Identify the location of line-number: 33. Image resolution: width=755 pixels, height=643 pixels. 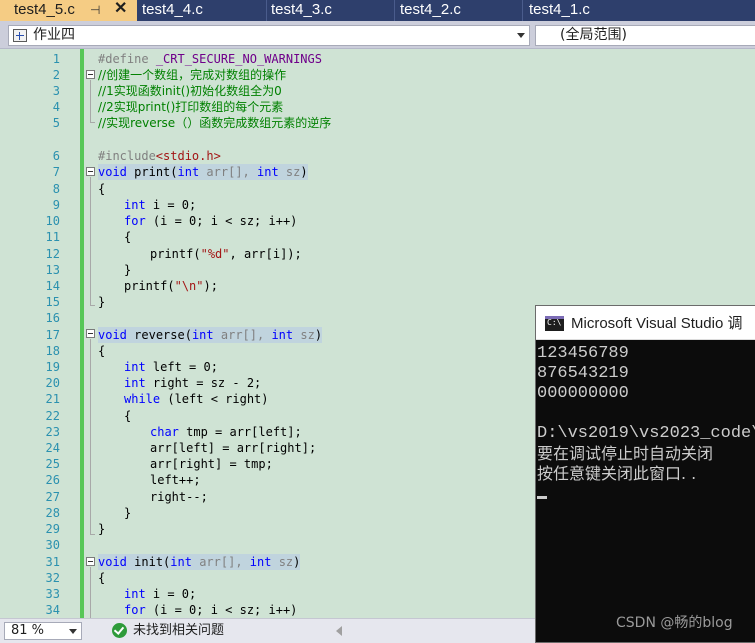
(52, 594).